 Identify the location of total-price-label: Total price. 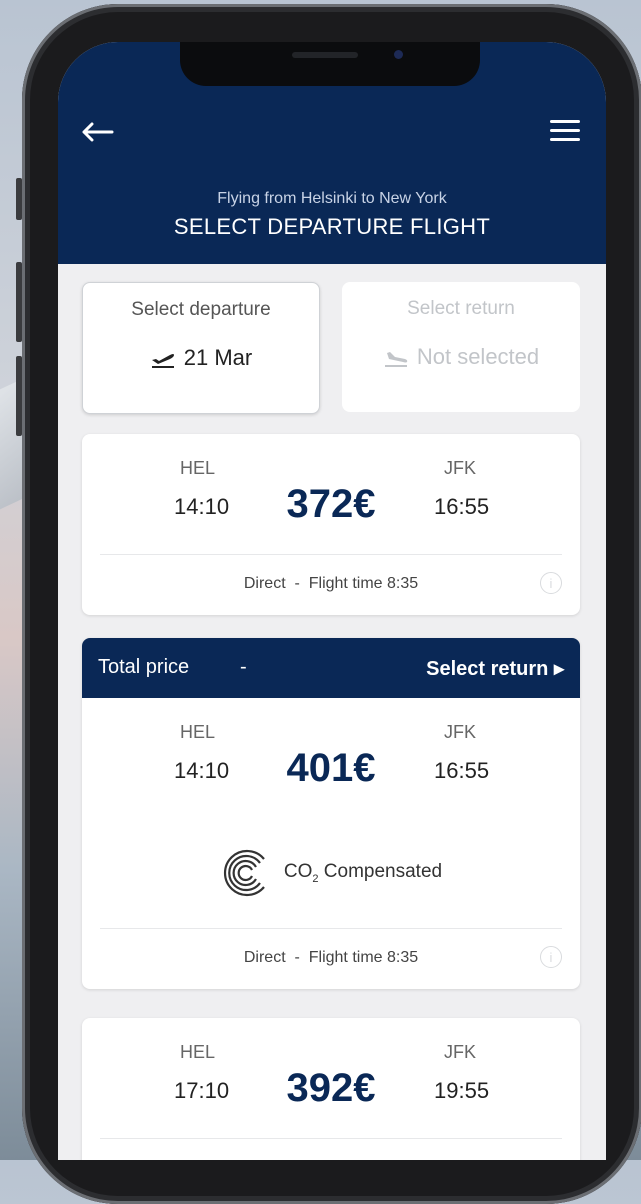
(144, 667).